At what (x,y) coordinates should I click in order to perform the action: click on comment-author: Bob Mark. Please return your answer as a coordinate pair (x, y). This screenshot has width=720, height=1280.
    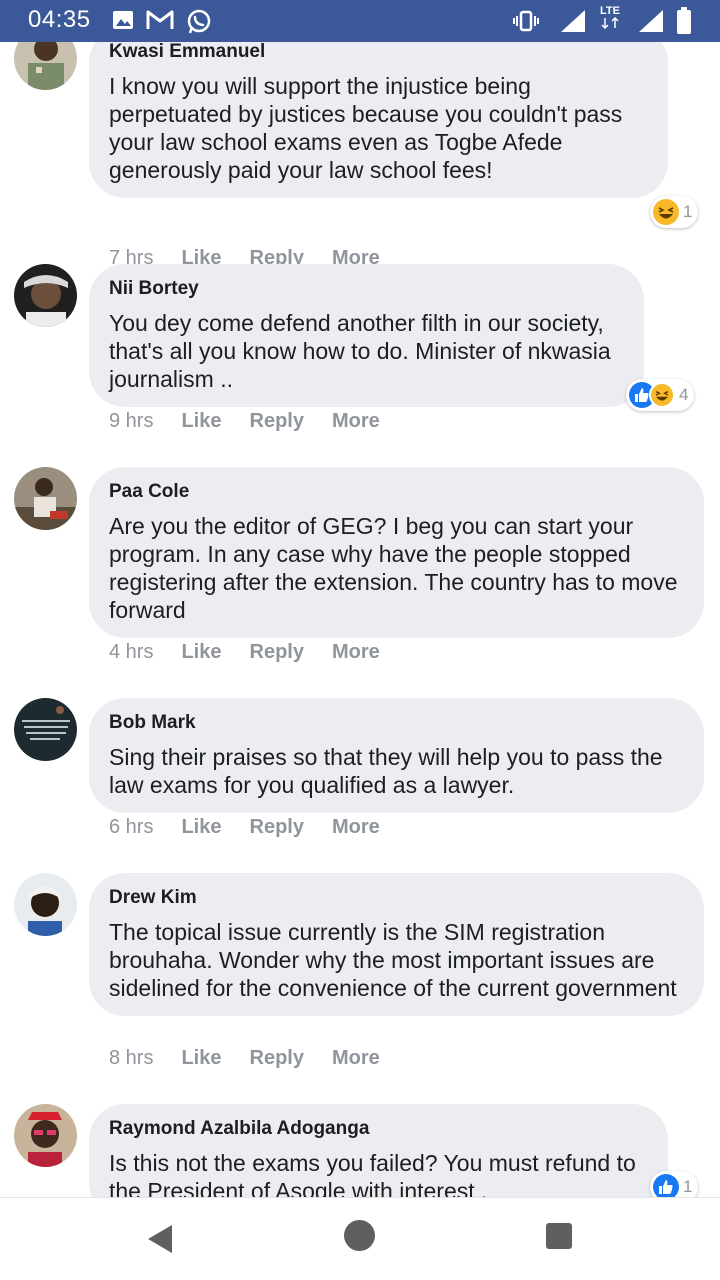
    Looking at the image, I should click on (396, 723).